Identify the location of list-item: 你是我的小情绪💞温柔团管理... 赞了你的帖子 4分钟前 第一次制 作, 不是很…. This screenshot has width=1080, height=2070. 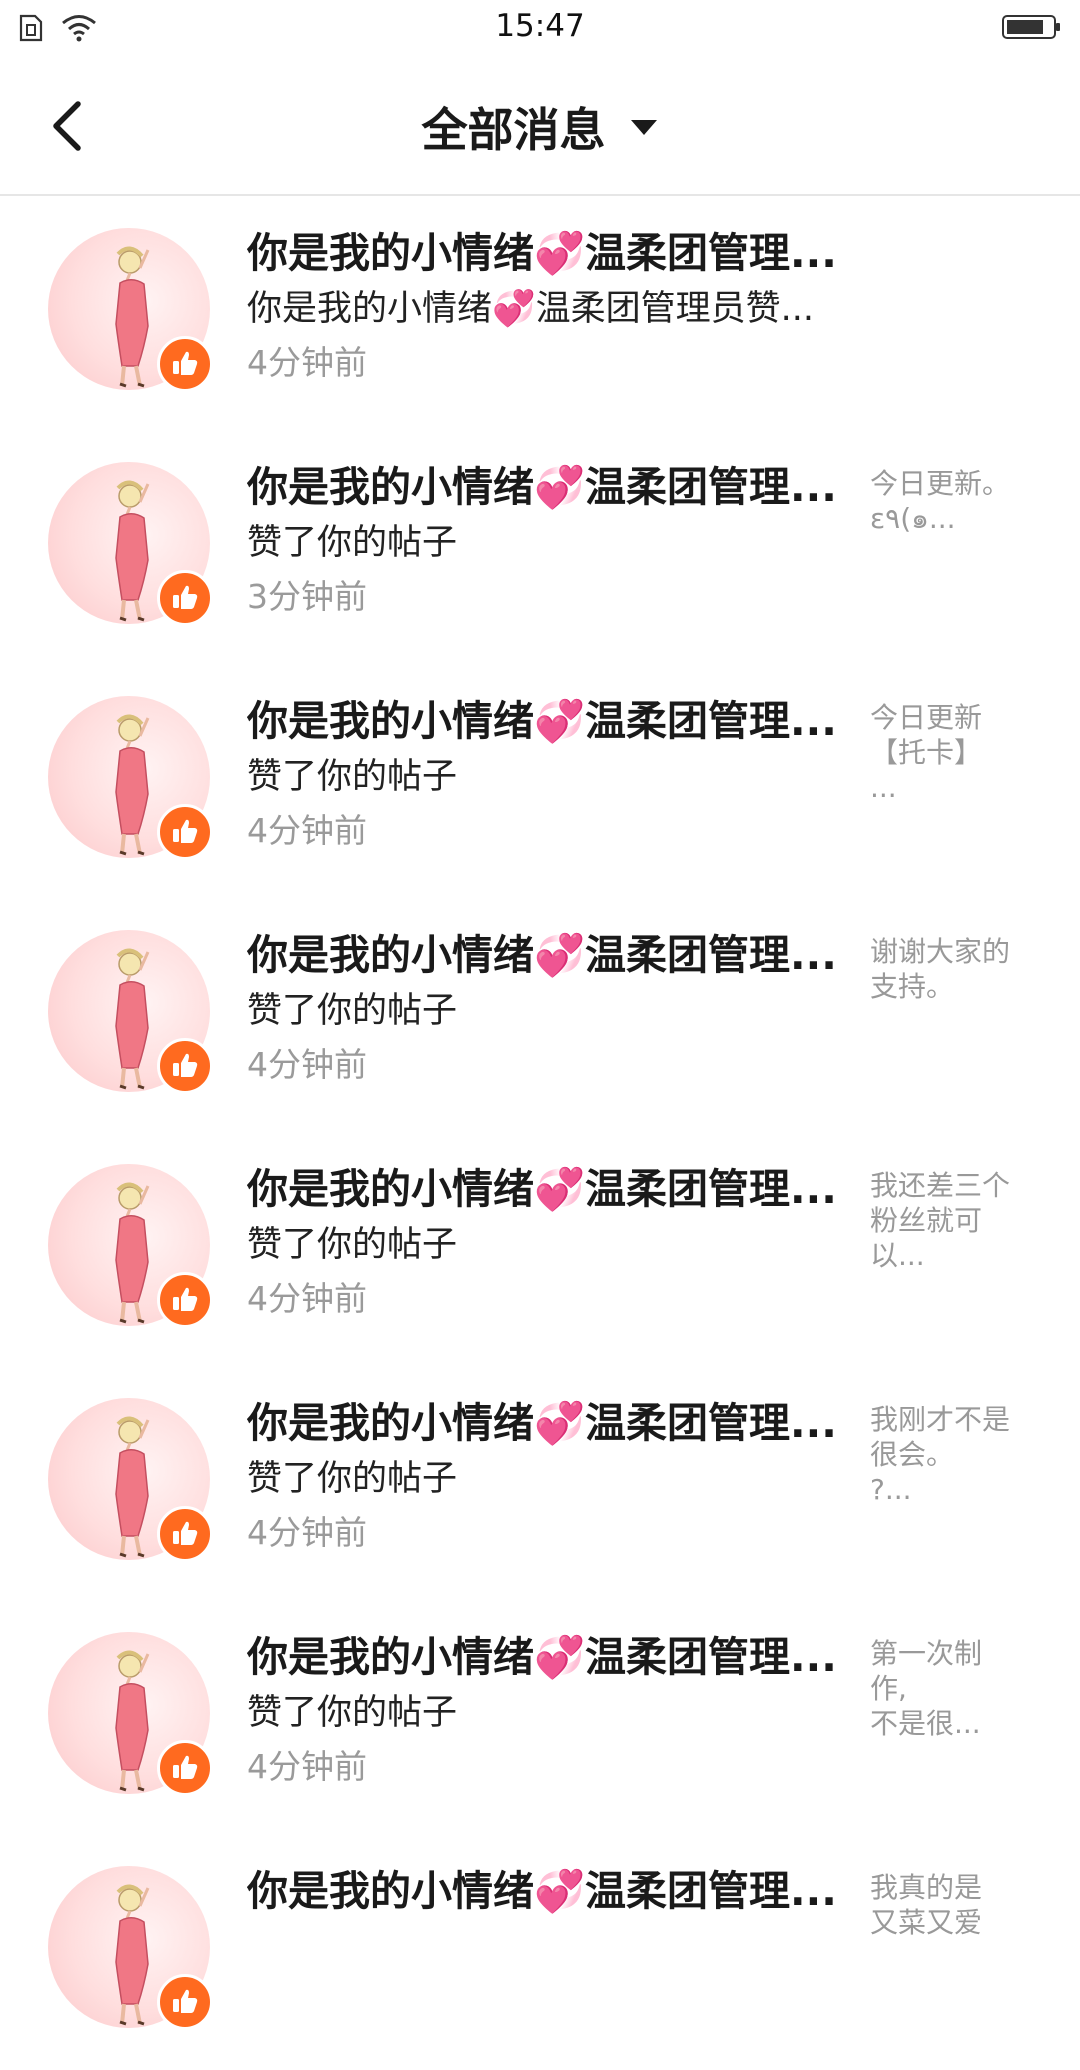
(540, 1719).